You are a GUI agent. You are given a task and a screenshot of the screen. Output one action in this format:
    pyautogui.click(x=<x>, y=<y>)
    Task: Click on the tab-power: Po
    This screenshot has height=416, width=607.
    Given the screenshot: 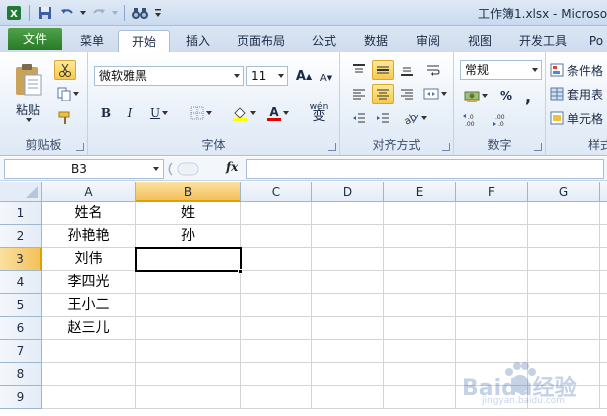 What is the action you would take?
    pyautogui.click(x=595, y=41)
    